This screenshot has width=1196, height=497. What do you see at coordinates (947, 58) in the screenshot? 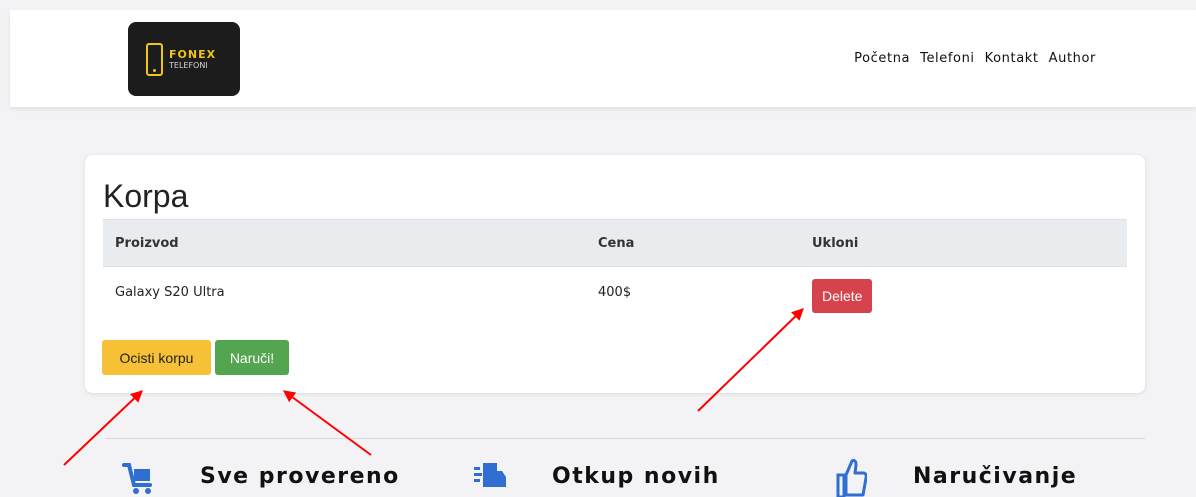
I see `nav-link-telefoni: Telefoni` at bounding box center [947, 58].